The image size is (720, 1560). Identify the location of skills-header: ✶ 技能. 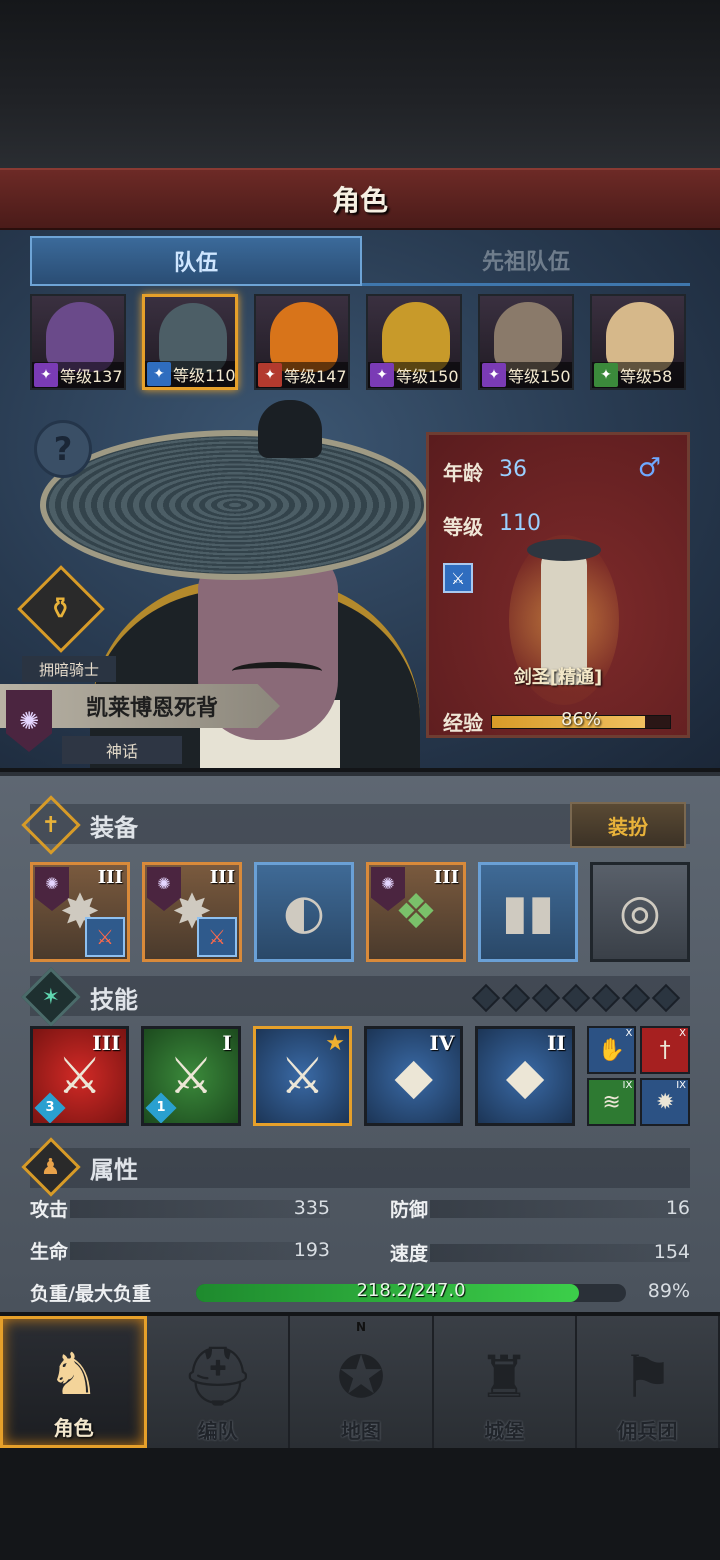
(79, 997).